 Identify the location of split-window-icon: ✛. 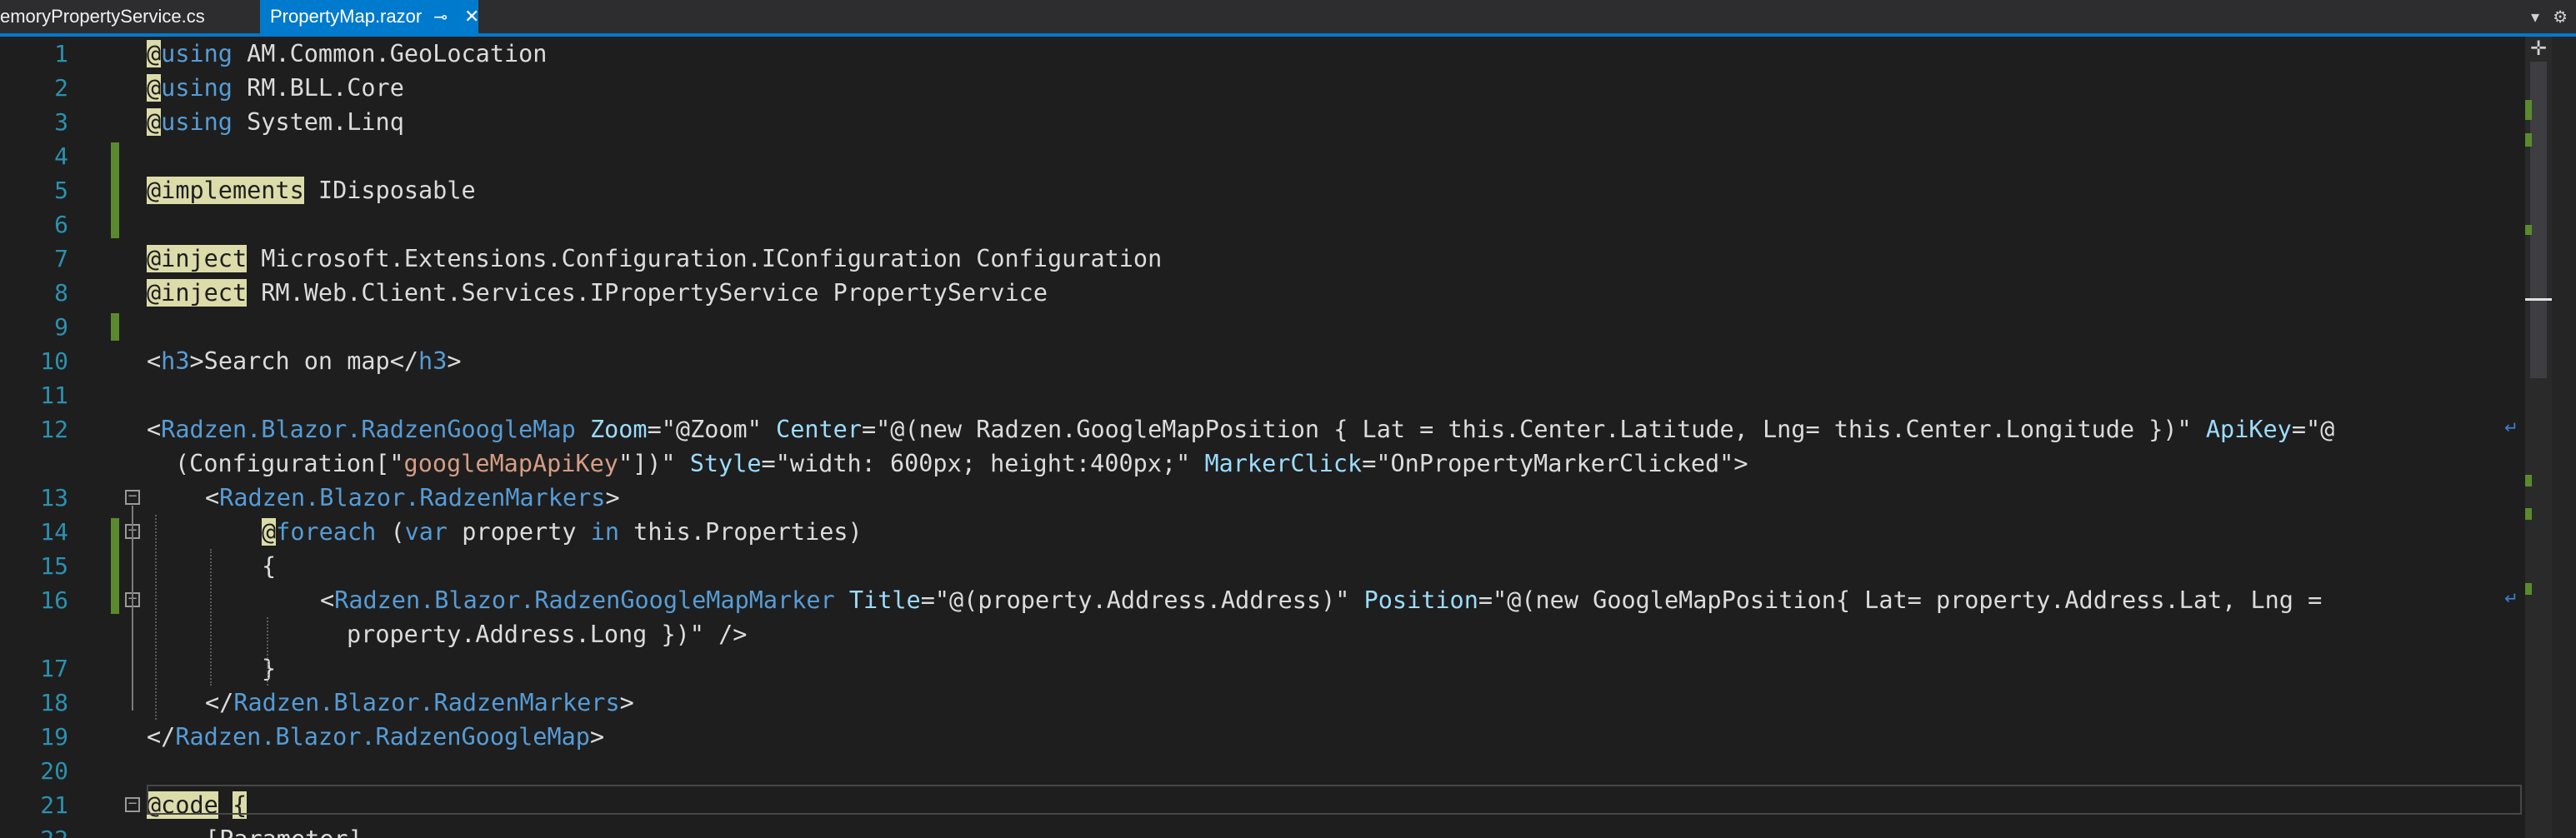
(2539, 48).